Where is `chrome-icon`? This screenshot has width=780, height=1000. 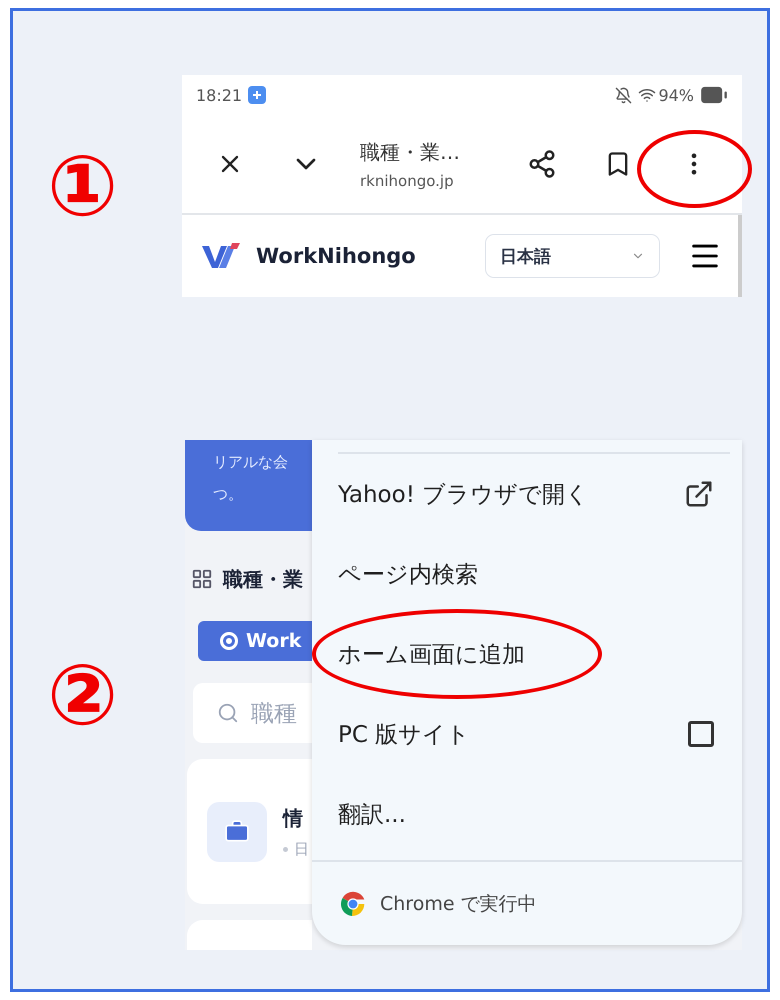
chrome-icon is located at coordinates (353, 903).